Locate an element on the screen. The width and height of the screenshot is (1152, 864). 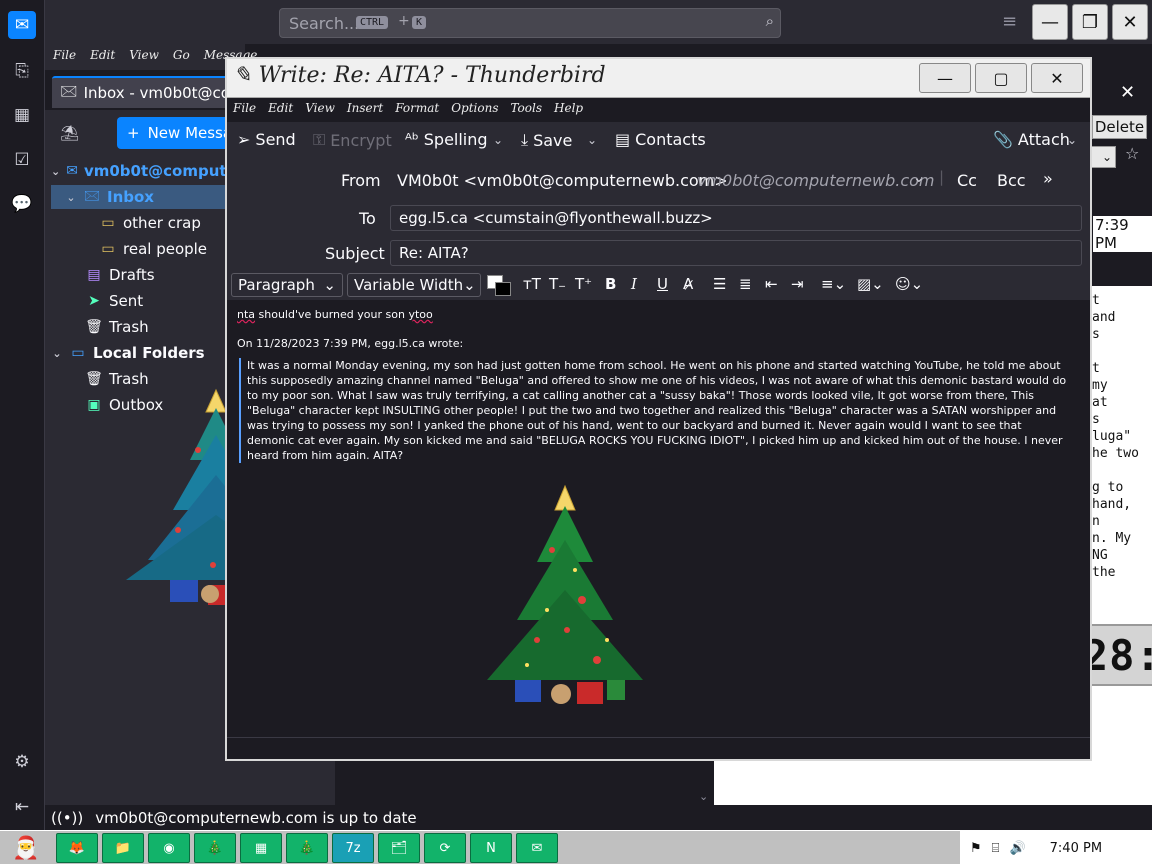
bold-icon: B is located at coordinates (610, 284).